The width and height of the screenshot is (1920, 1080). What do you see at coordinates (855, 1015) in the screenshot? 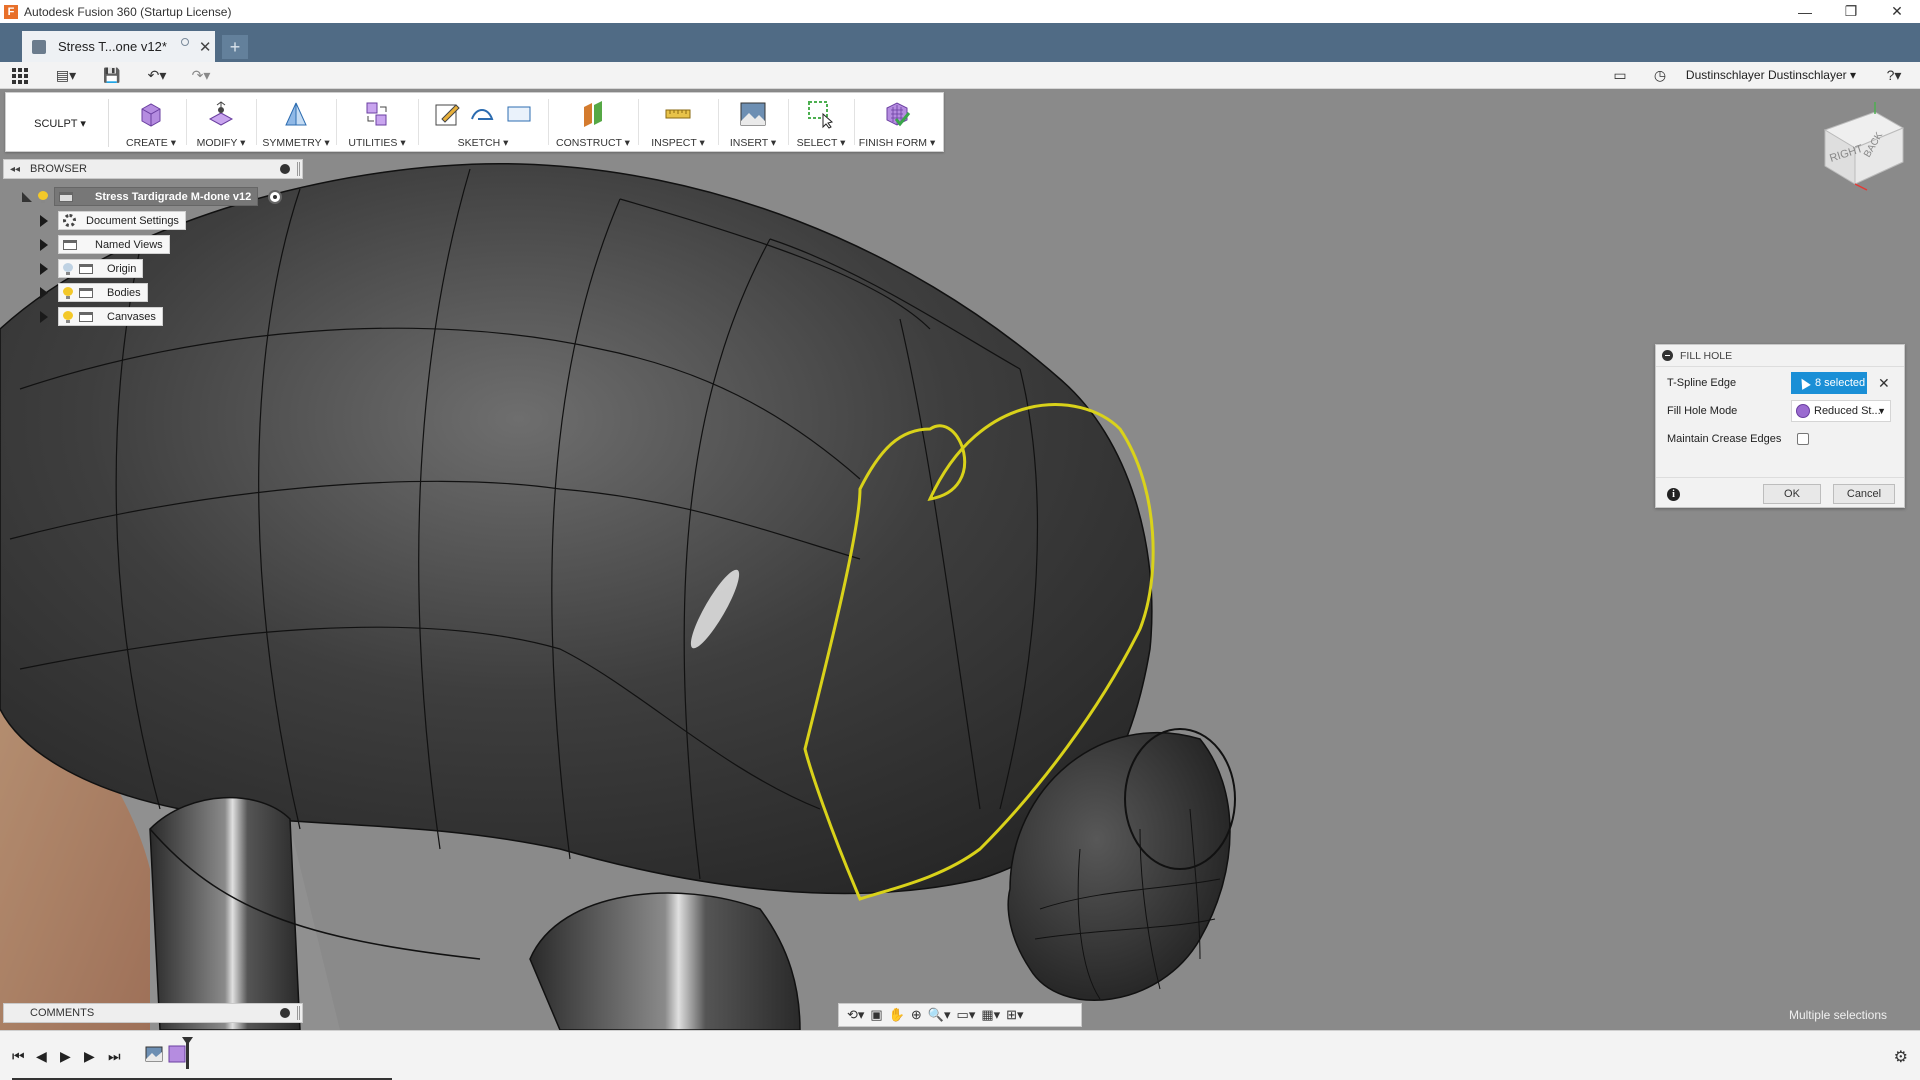
I see `orbit-icon: ⟲▾` at bounding box center [855, 1015].